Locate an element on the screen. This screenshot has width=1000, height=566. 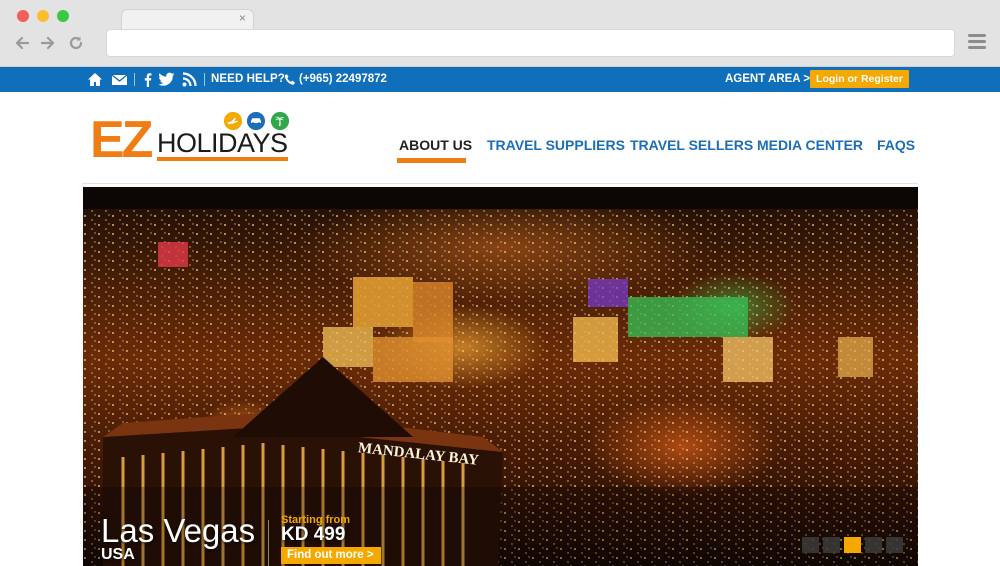
login-register-button: Login or Register is located at coordinates (859, 79).